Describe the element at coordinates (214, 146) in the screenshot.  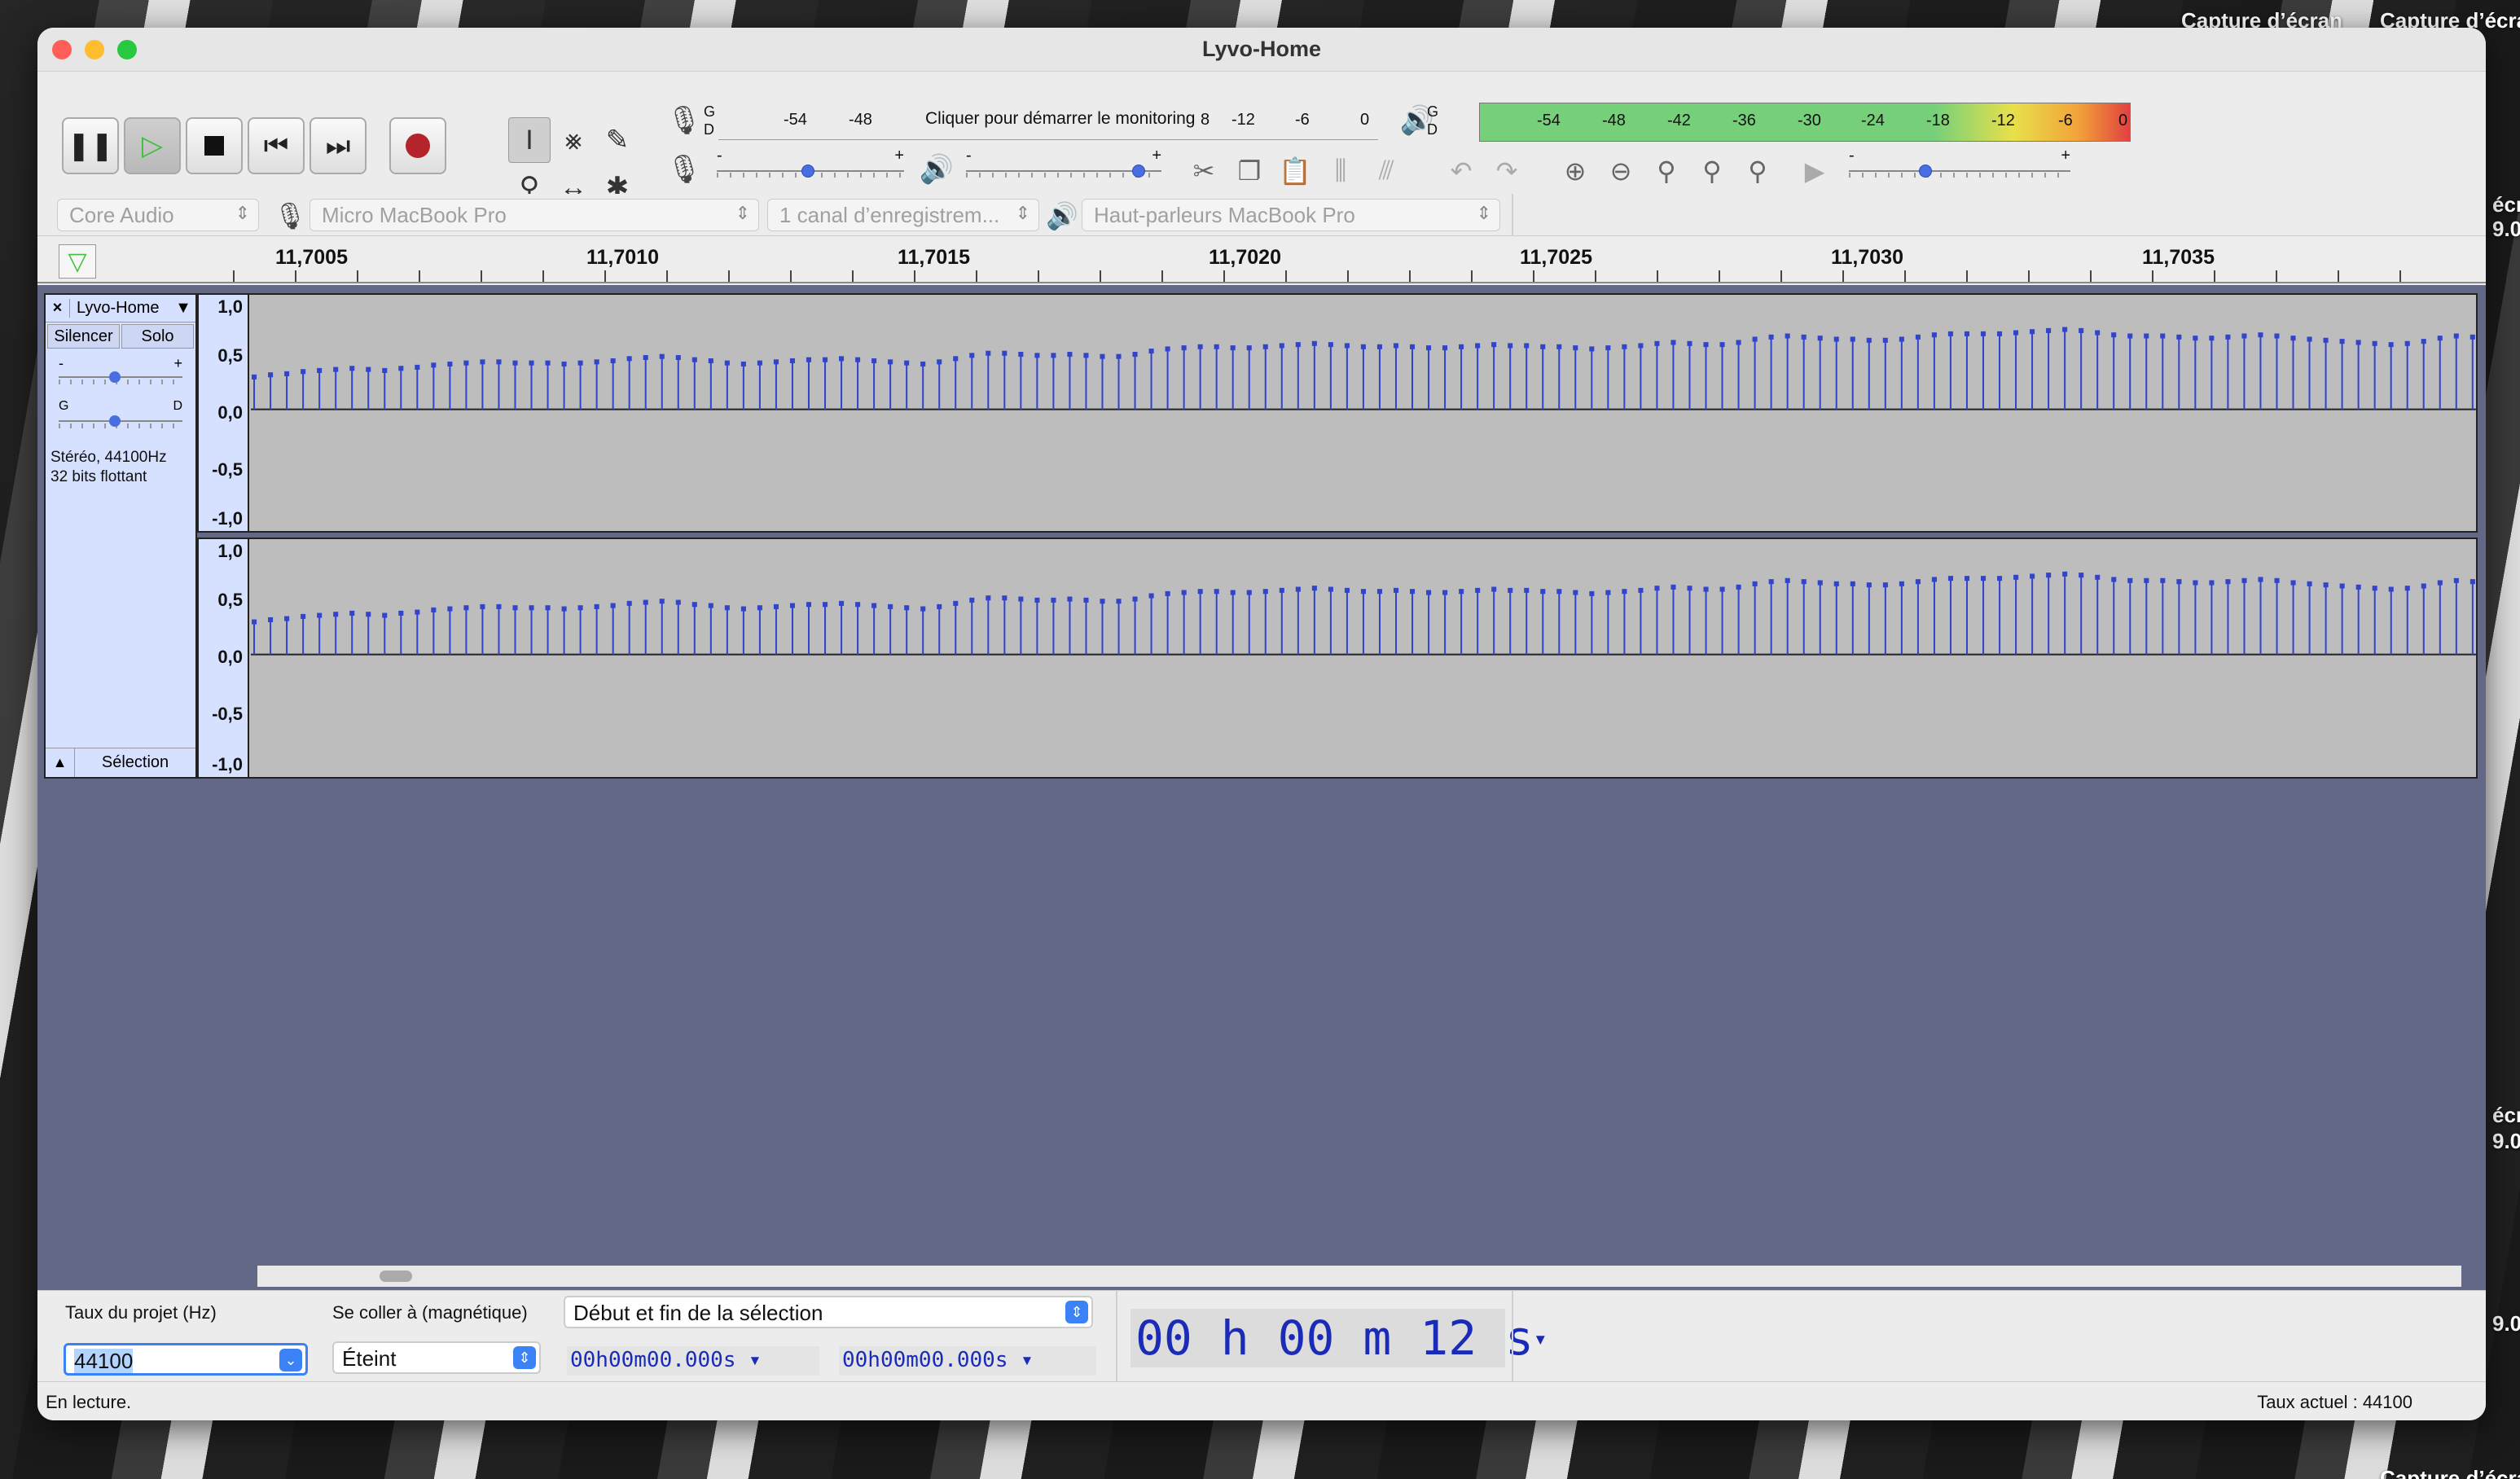
I see `stop-button` at that location.